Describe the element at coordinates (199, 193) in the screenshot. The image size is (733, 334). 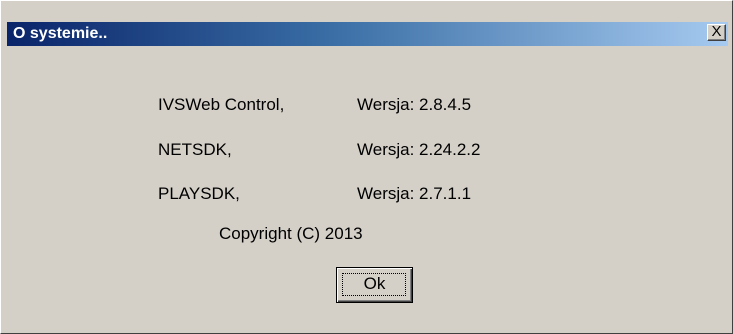
I see `component-name-playsdk: PLAYSDK,` at that location.